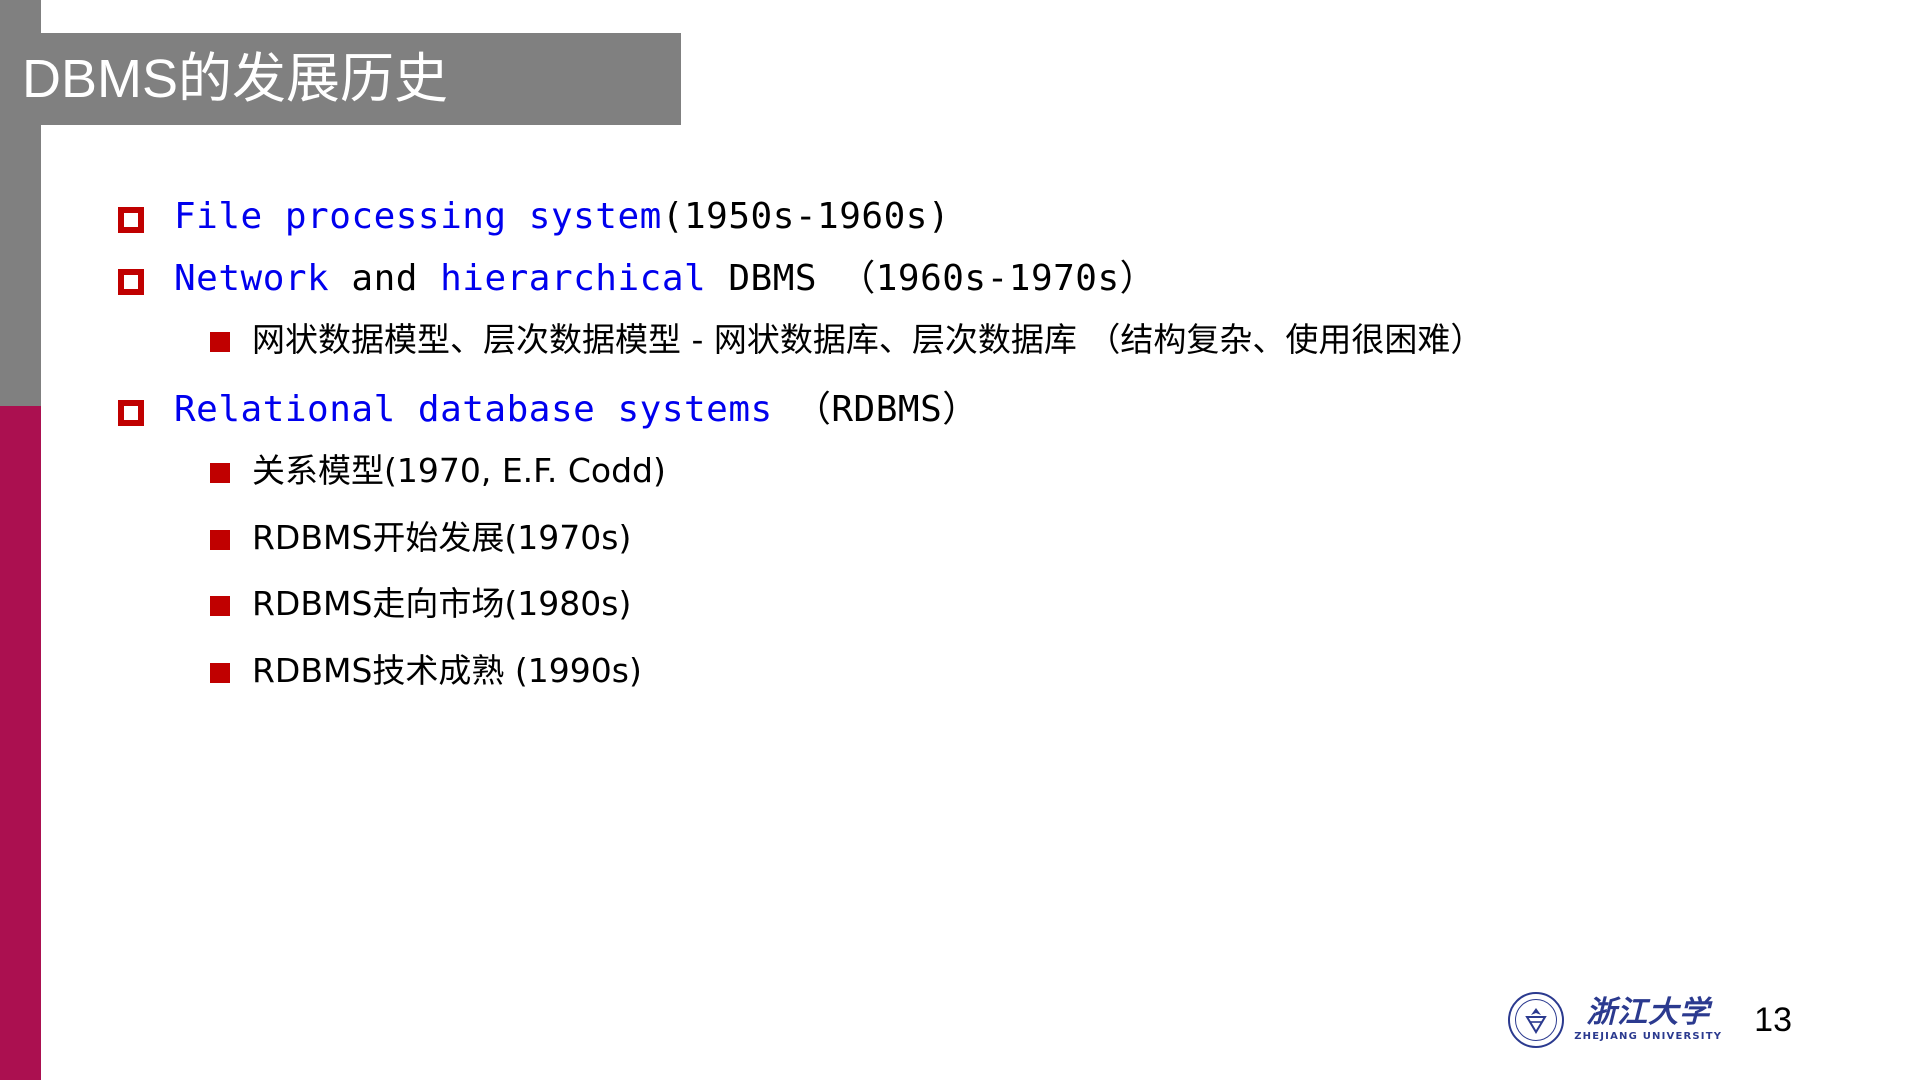  I want to click on left-stripe-crimson, so click(20, 743).